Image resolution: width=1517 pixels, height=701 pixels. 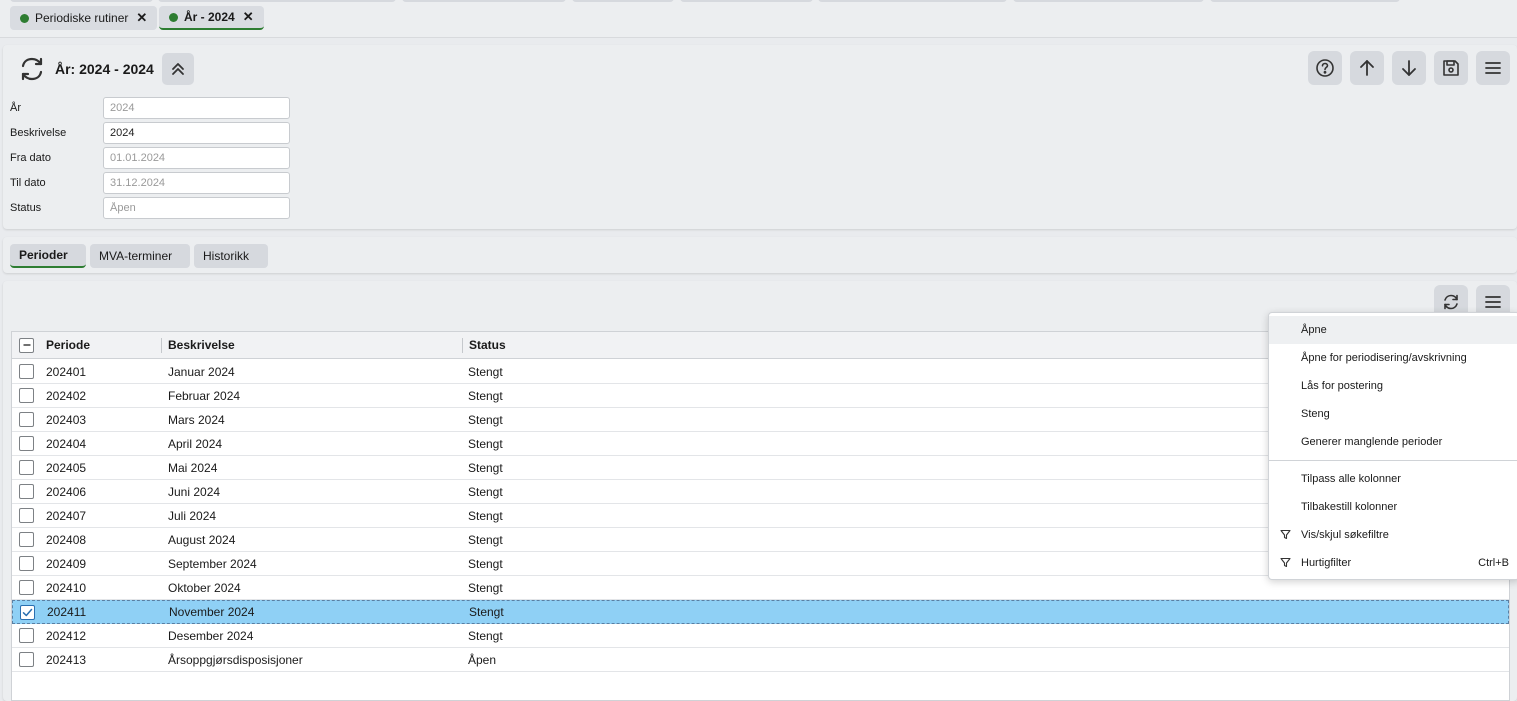 I want to click on menu-item-apne: Åpne, so click(x=1393, y=330).